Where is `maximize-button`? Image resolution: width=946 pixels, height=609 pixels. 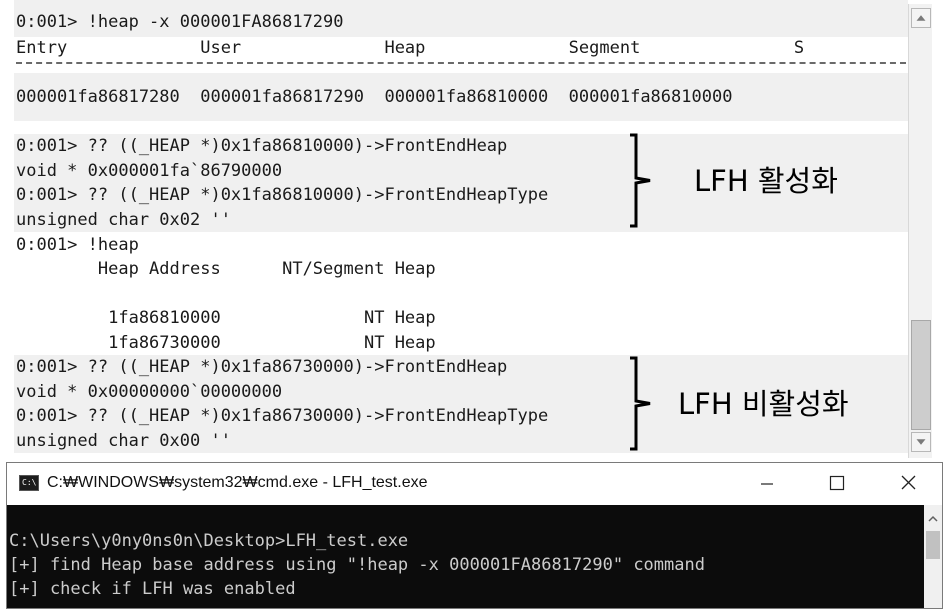
maximize-button is located at coordinates (836, 483).